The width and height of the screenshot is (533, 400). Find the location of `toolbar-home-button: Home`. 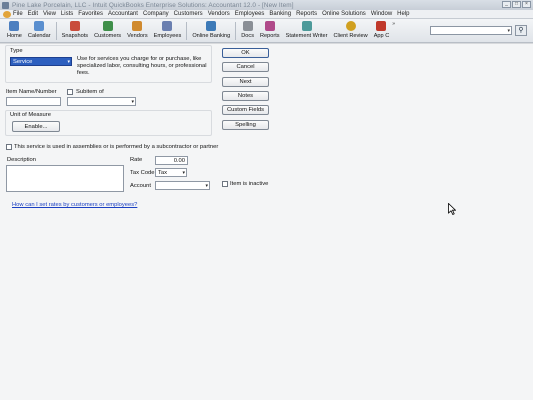

toolbar-home-button: Home is located at coordinates (14, 30).